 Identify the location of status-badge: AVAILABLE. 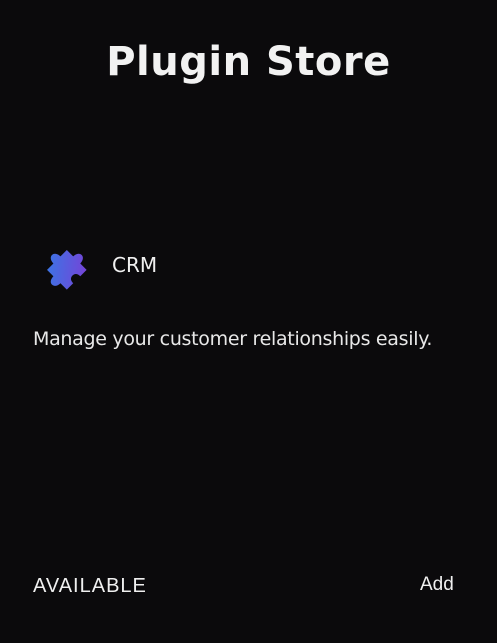
(90, 586).